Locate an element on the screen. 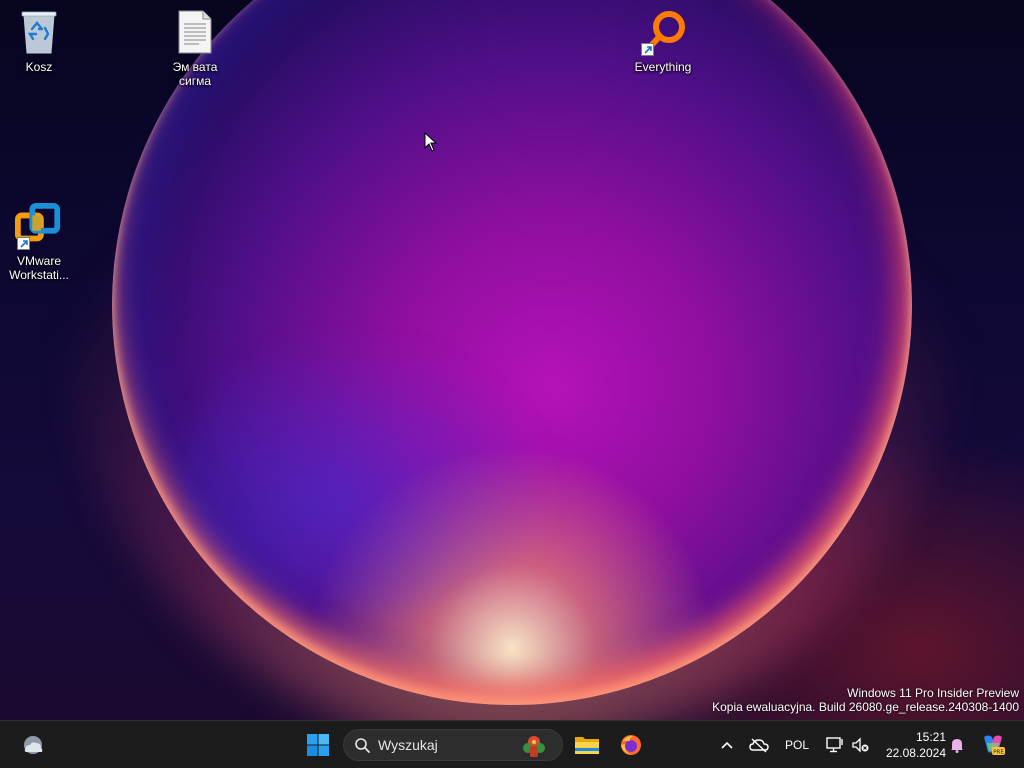 This screenshot has width=1024, height=768. vmware-icon is located at coordinates (39, 226).